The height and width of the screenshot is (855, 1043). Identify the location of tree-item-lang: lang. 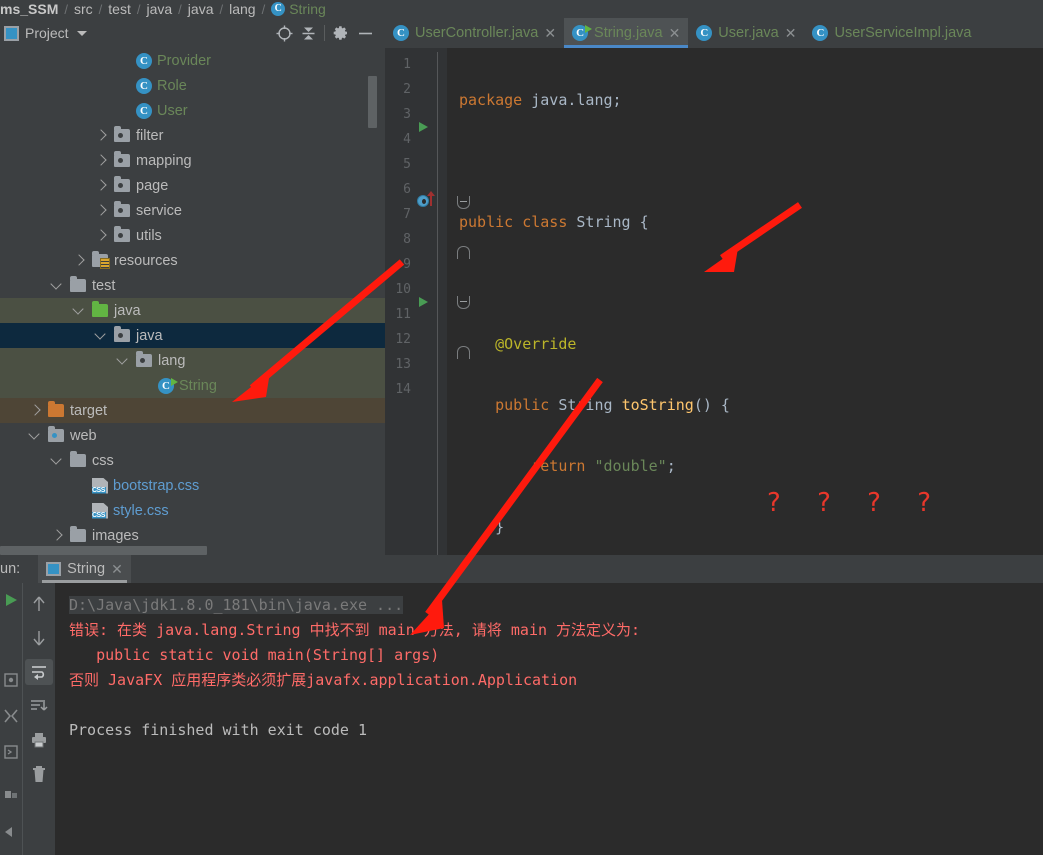
(192, 360).